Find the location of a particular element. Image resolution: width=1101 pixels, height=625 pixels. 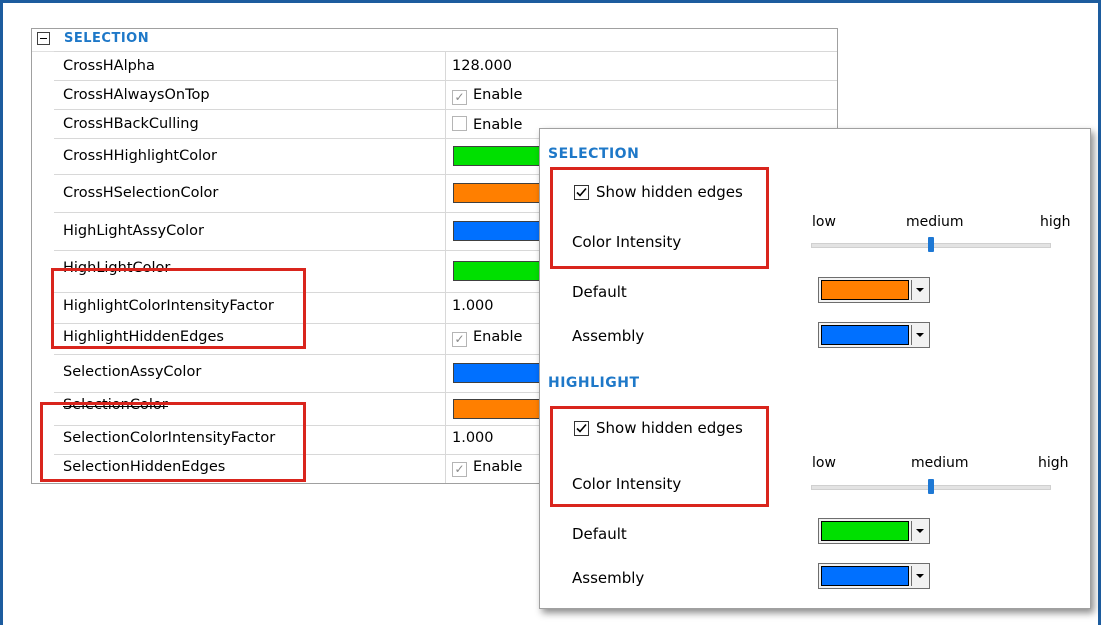

default-color-picker-highlight is located at coordinates (874, 531).